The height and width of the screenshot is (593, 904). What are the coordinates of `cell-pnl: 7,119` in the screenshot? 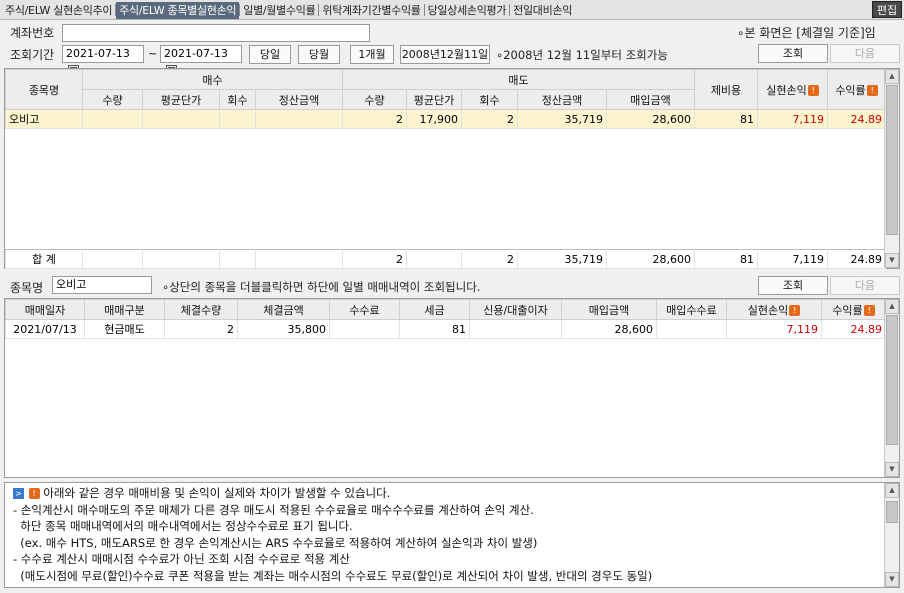 It's located at (774, 329).